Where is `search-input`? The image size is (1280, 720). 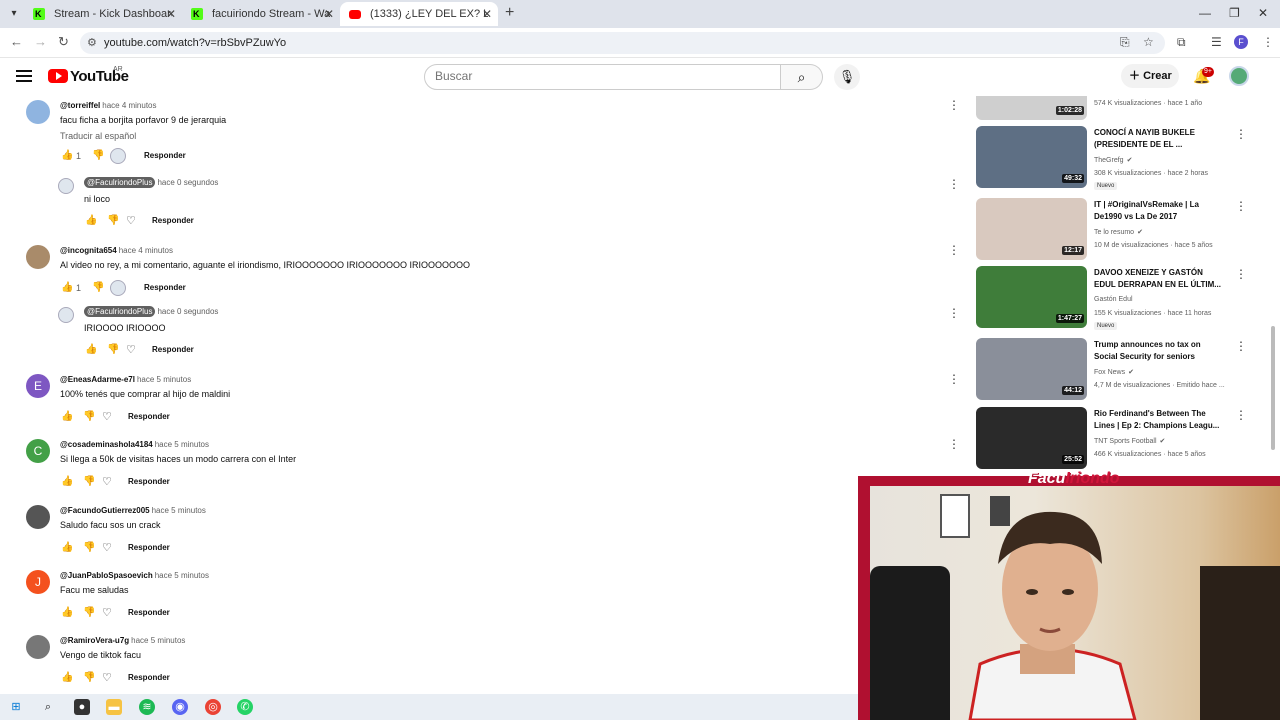 search-input is located at coordinates (600, 76).